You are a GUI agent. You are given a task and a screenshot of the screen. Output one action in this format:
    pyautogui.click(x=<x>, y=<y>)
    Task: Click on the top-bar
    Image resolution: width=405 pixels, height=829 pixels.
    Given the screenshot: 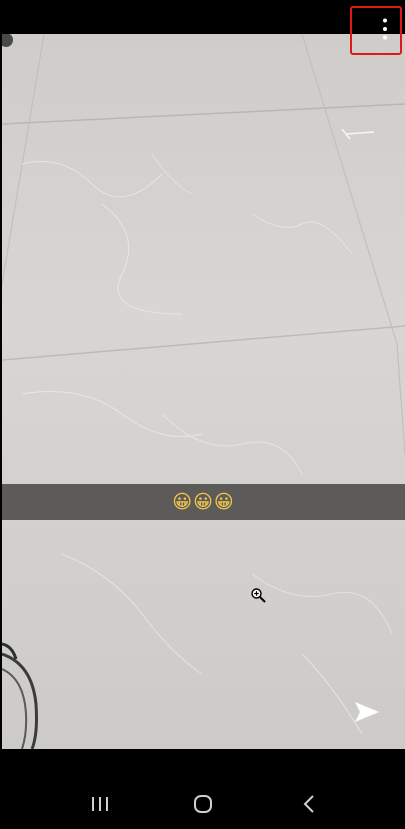 What is the action you would take?
    pyautogui.click(x=202, y=17)
    